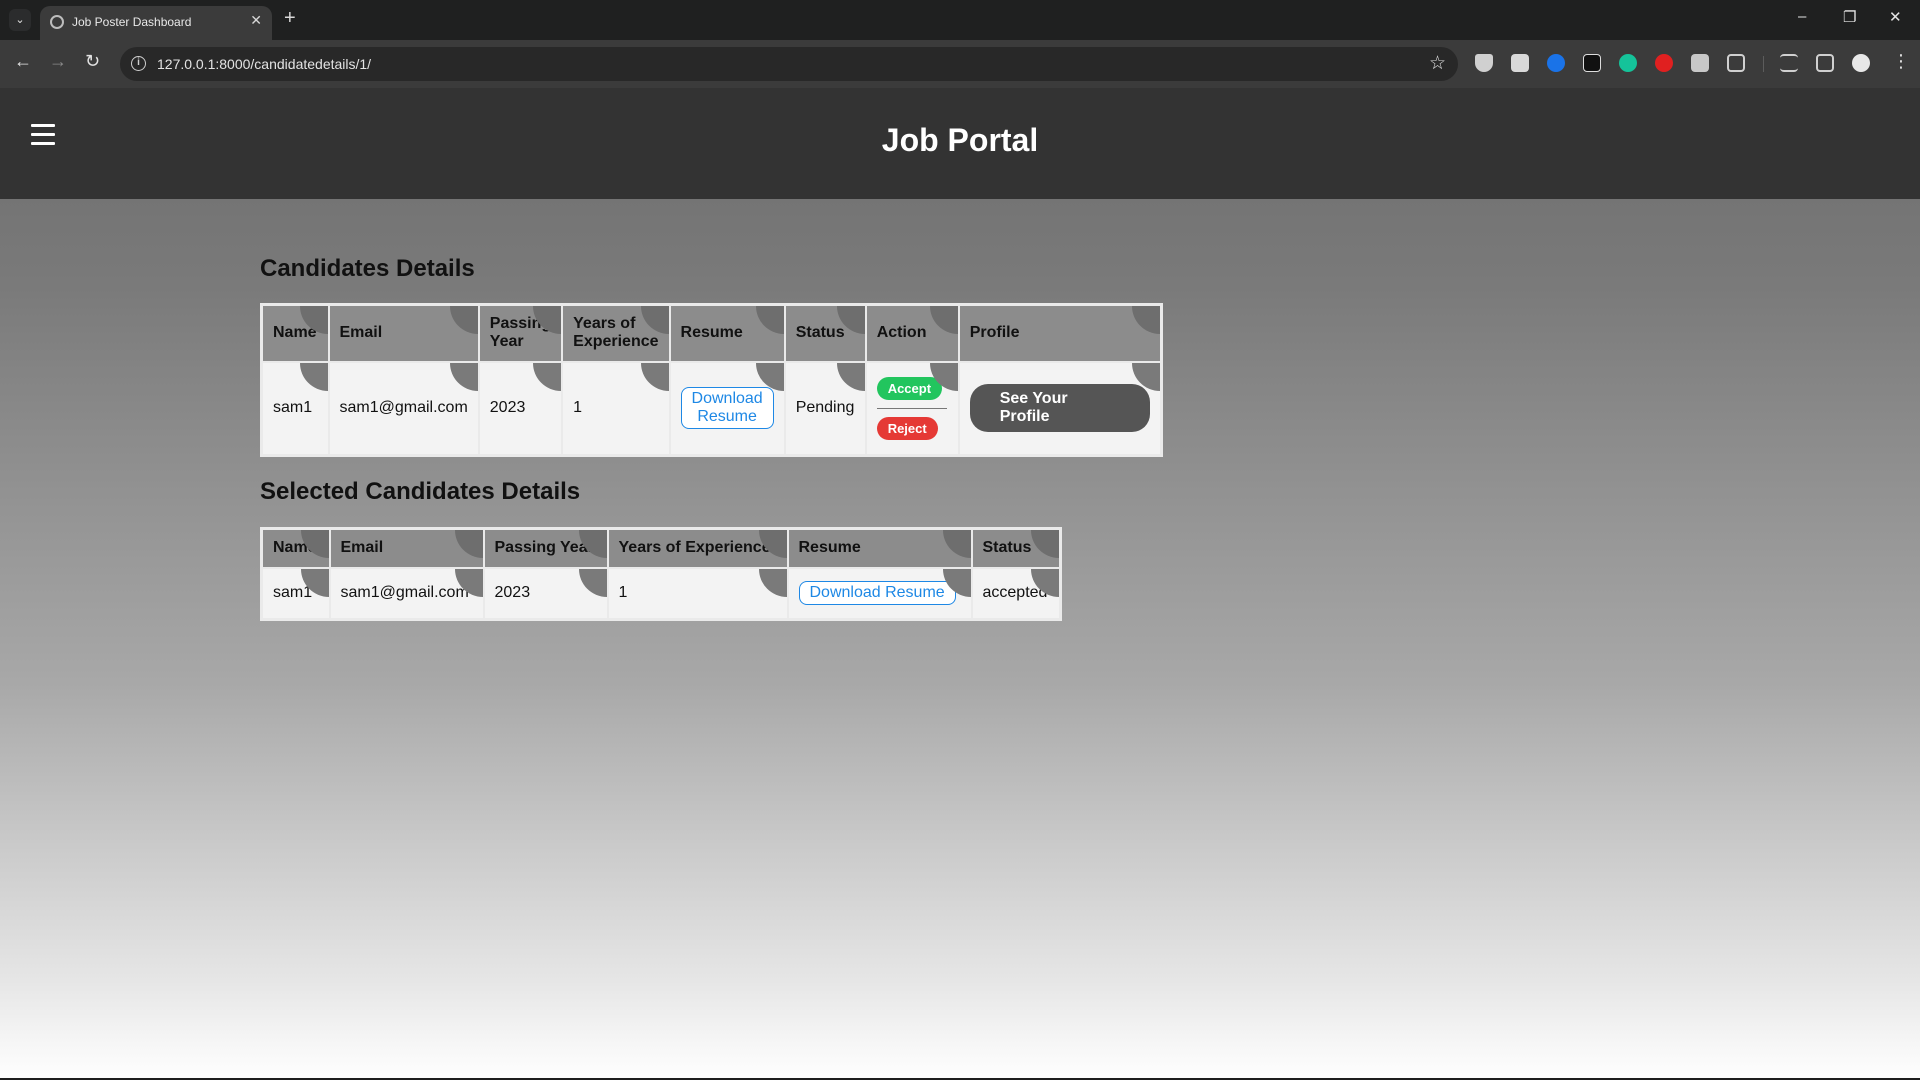 The width and height of the screenshot is (1920, 1080). I want to click on blue-extension-icon, so click(1556, 63).